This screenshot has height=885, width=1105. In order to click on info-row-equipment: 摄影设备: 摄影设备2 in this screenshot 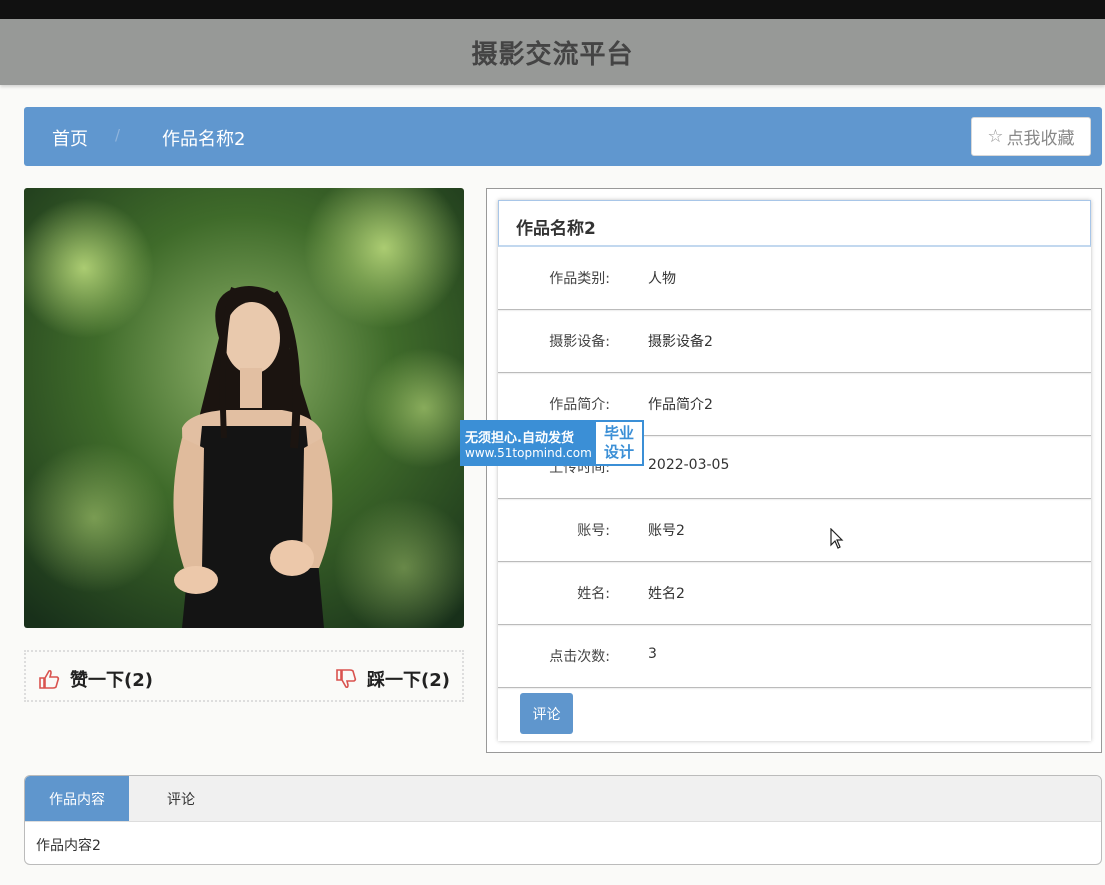, I will do `click(794, 341)`.